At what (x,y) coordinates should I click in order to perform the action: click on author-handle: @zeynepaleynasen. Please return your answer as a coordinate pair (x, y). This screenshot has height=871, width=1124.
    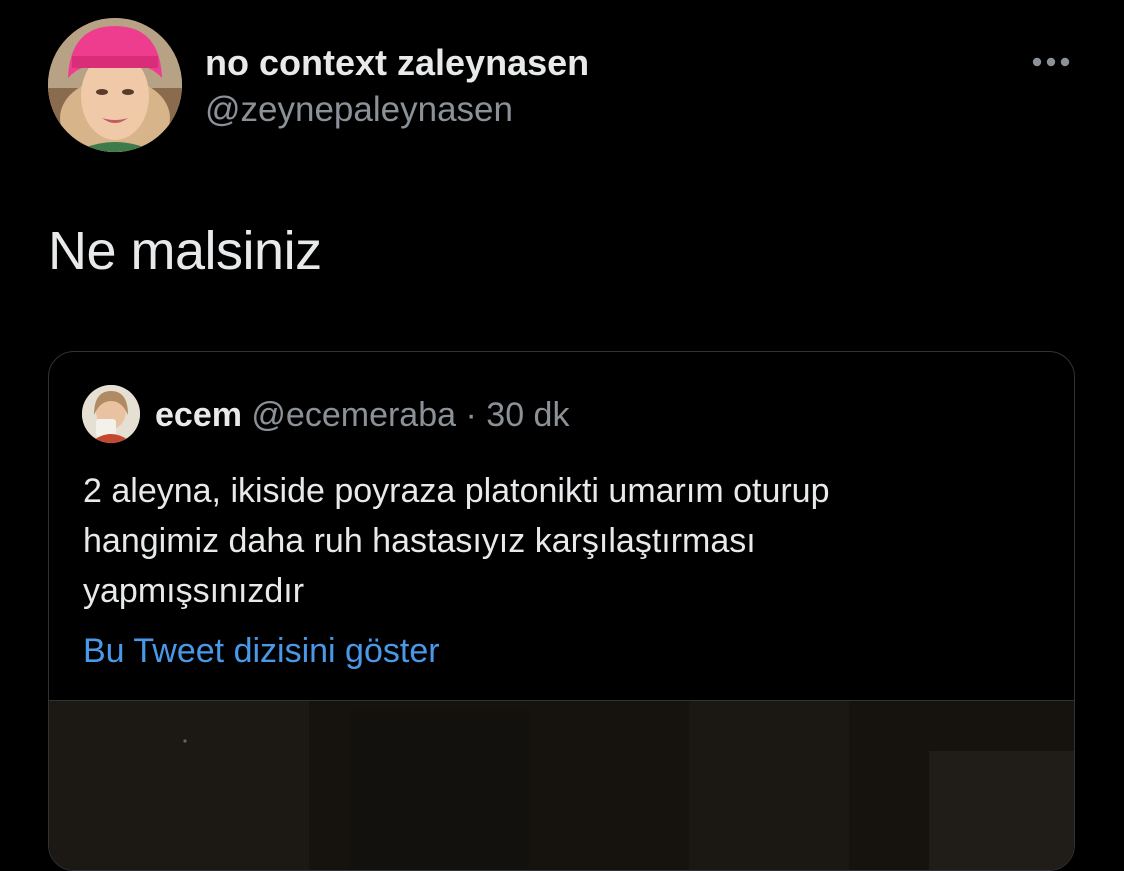
    Looking at the image, I should click on (359, 110).